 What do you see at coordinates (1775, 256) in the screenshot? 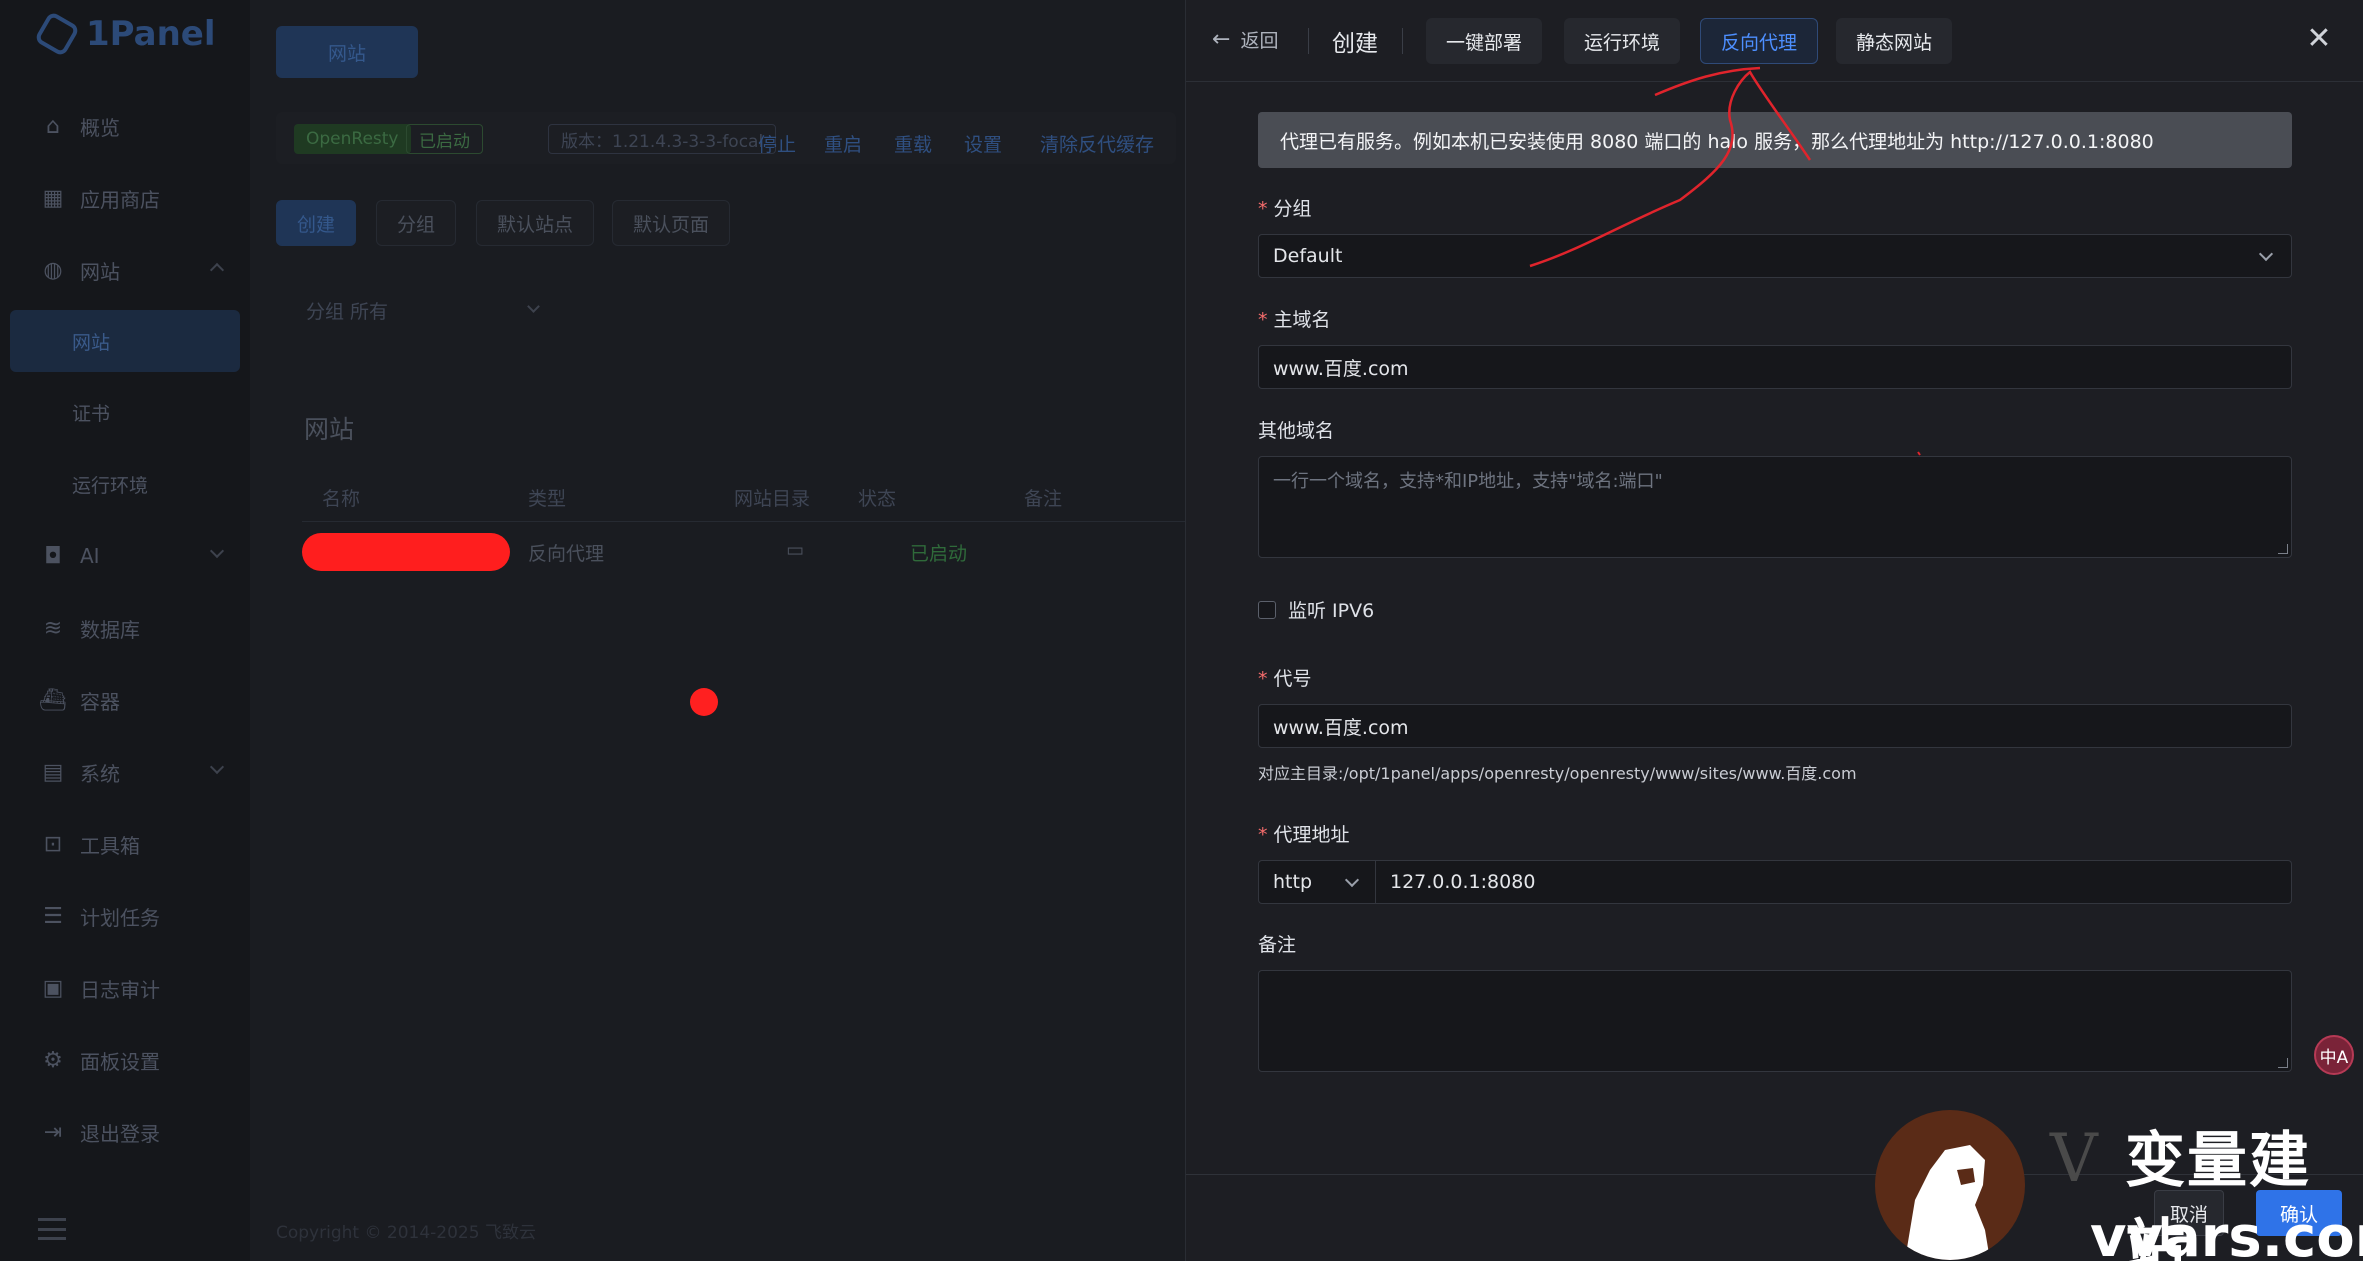
I see `group-select: Default` at bounding box center [1775, 256].